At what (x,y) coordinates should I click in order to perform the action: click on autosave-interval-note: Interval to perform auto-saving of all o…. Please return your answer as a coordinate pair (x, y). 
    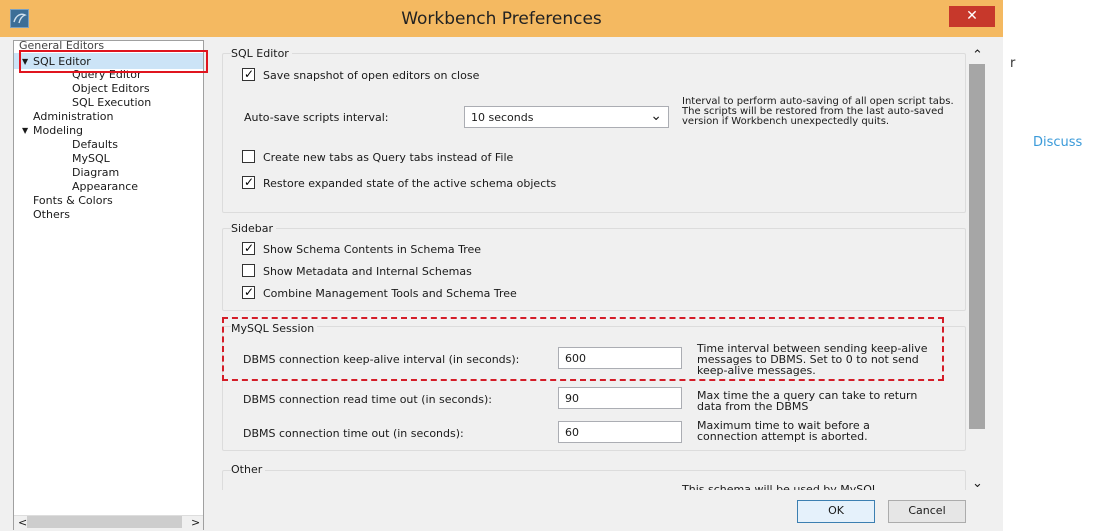
    Looking at the image, I should click on (818, 111).